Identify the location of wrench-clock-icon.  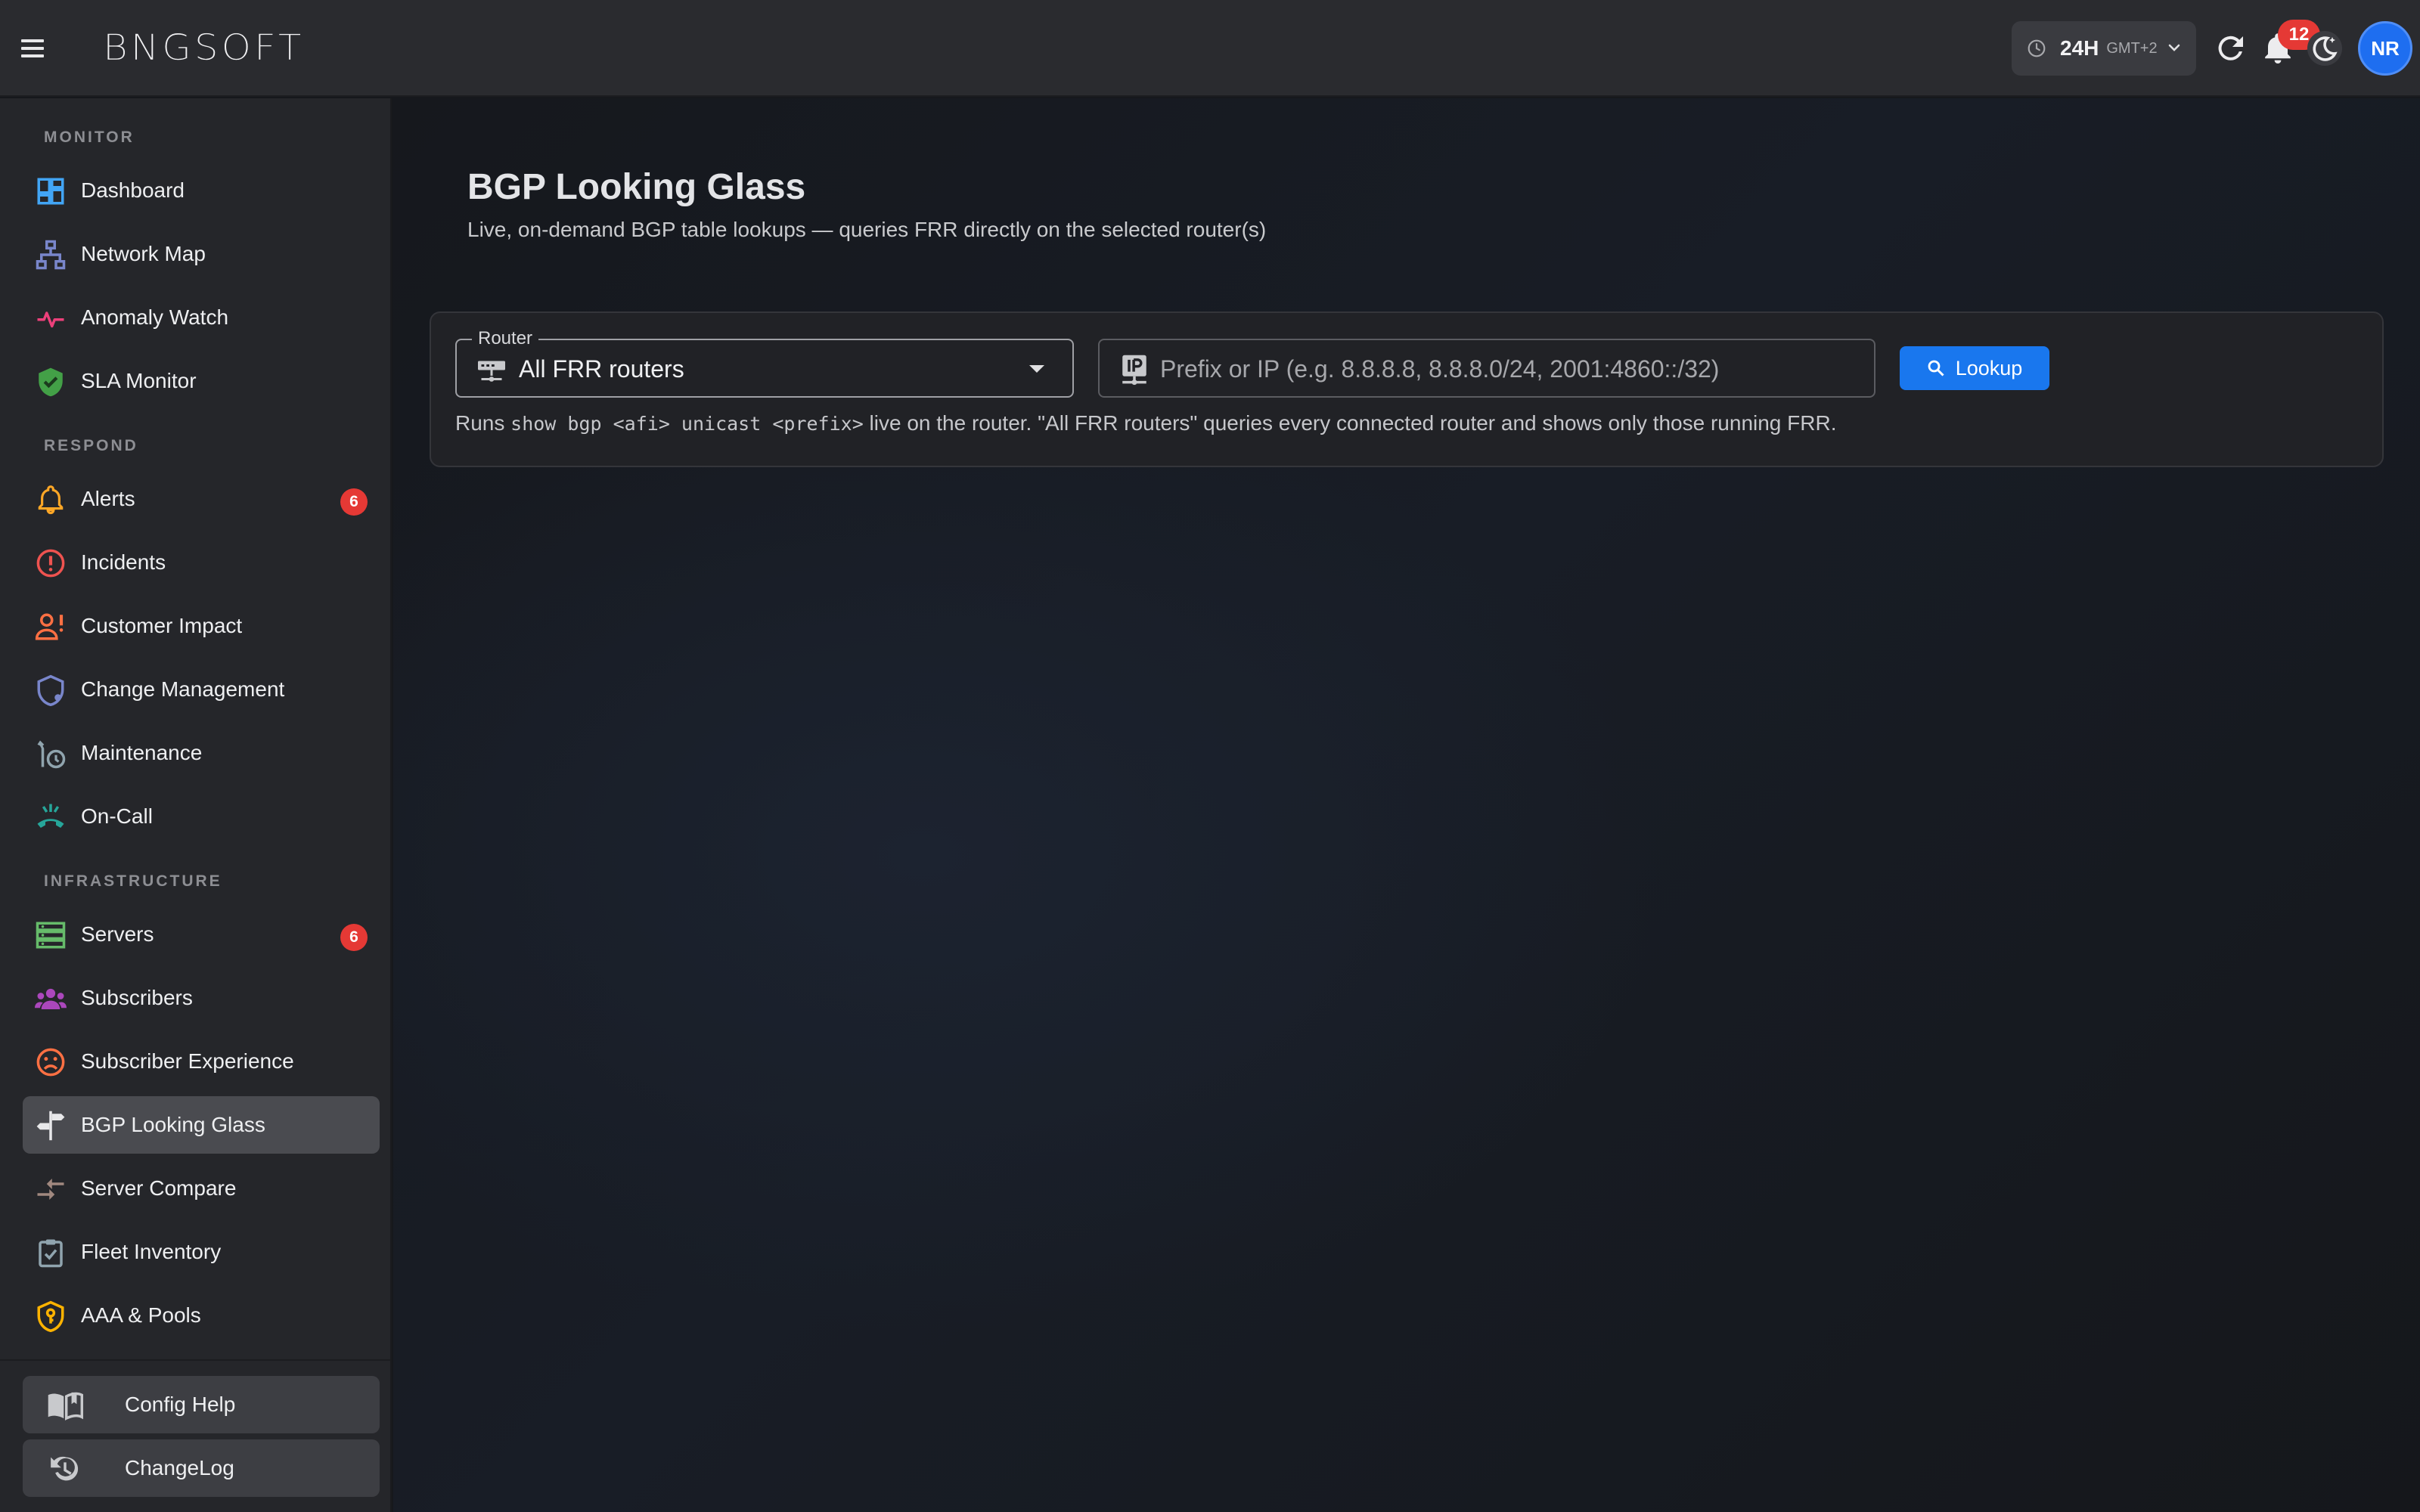
(51, 754).